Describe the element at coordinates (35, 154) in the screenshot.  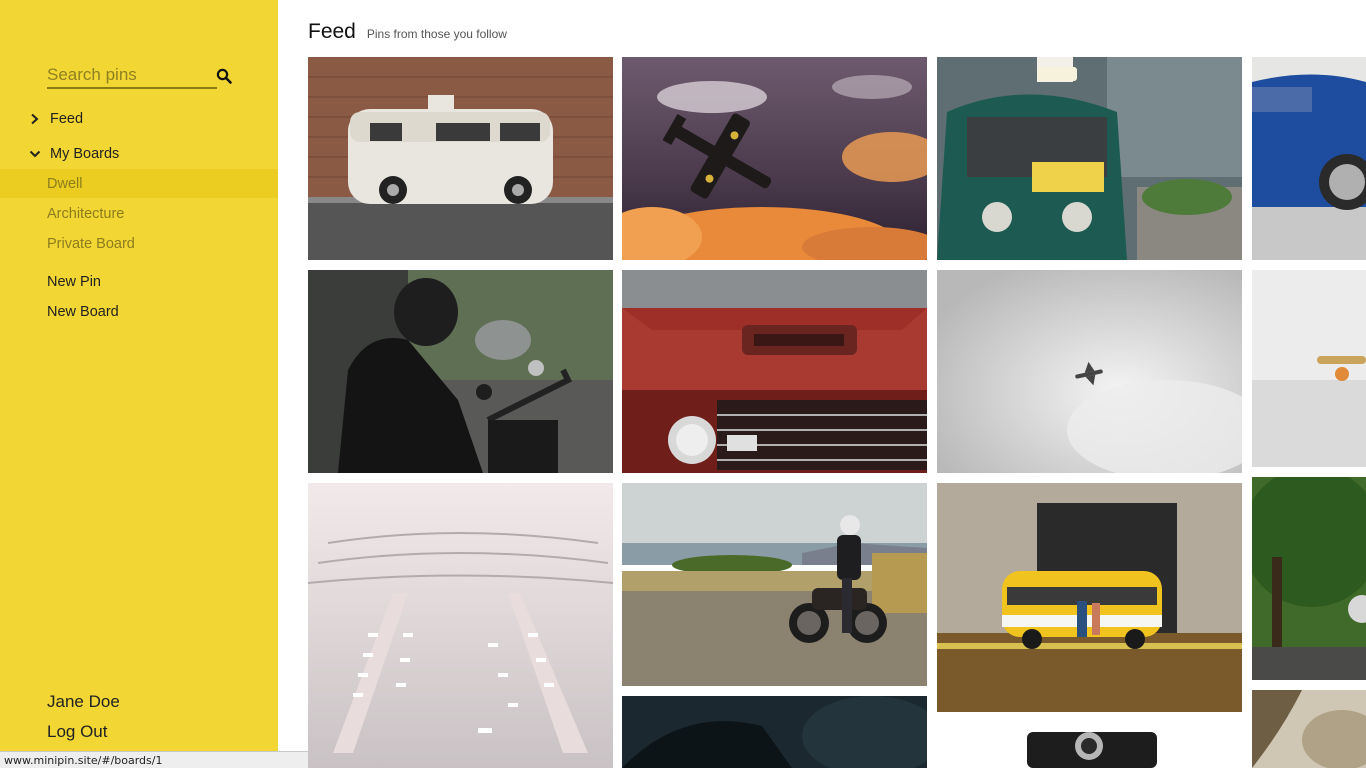
I see `chevron-down-icon` at that location.